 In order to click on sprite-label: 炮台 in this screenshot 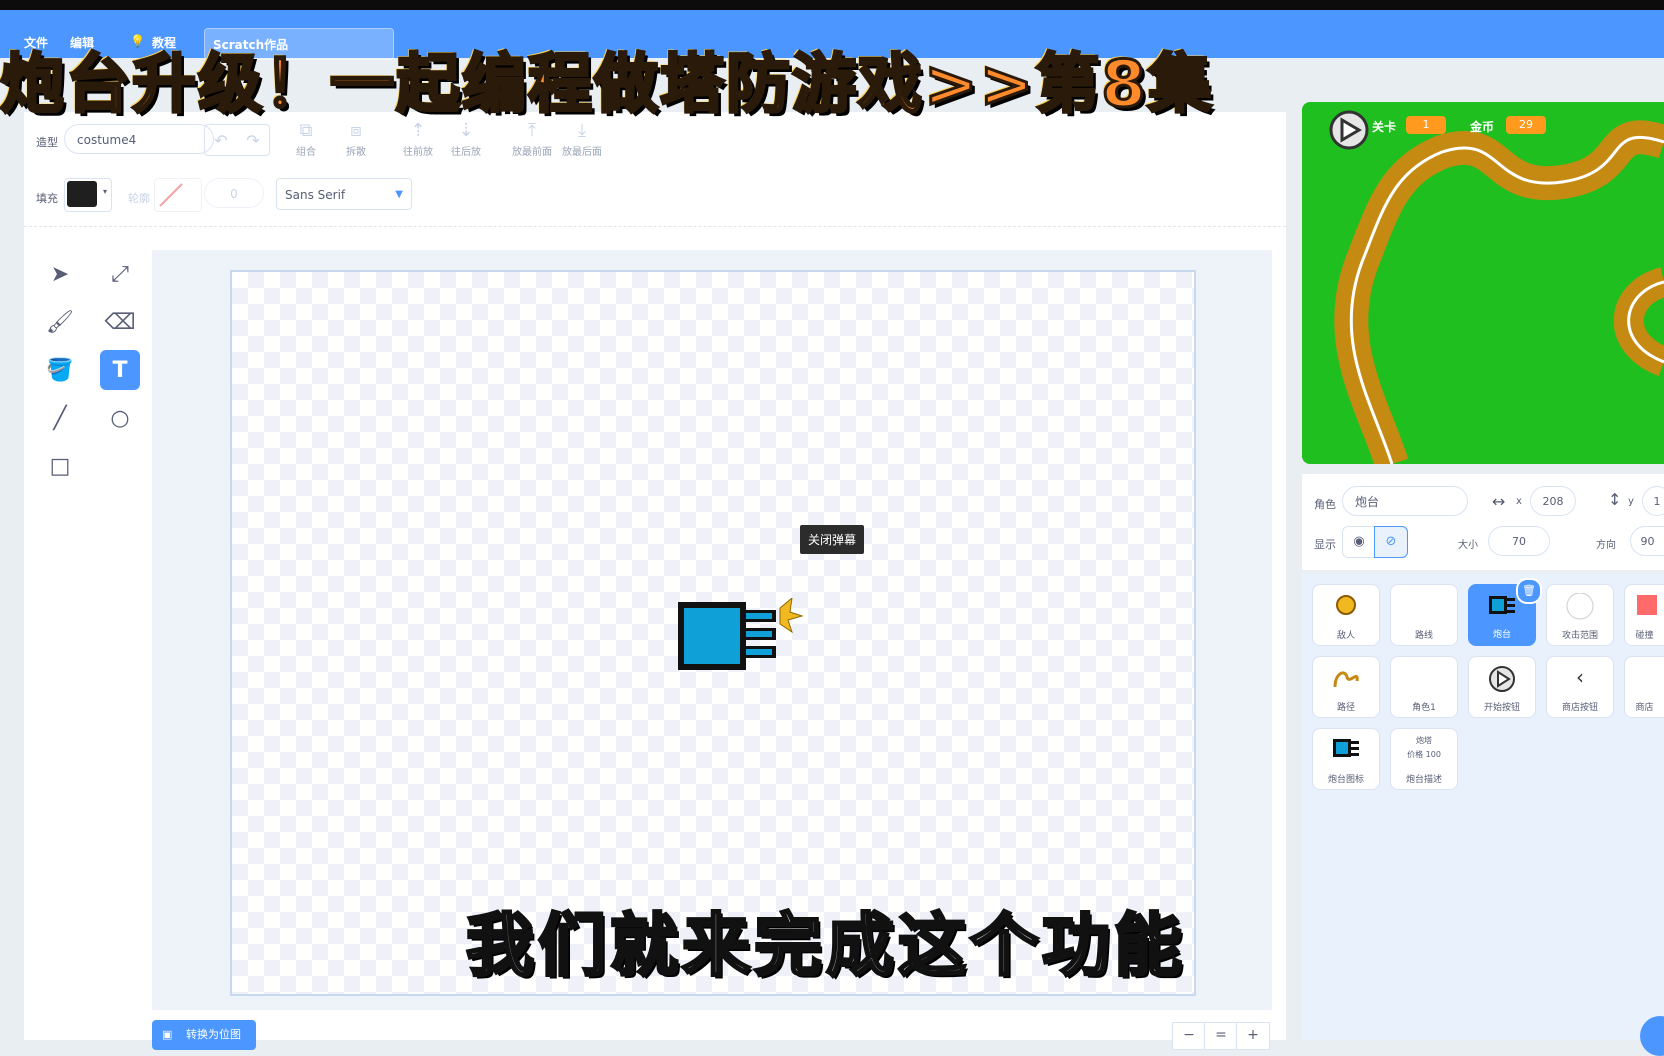, I will do `click(1501, 635)`.